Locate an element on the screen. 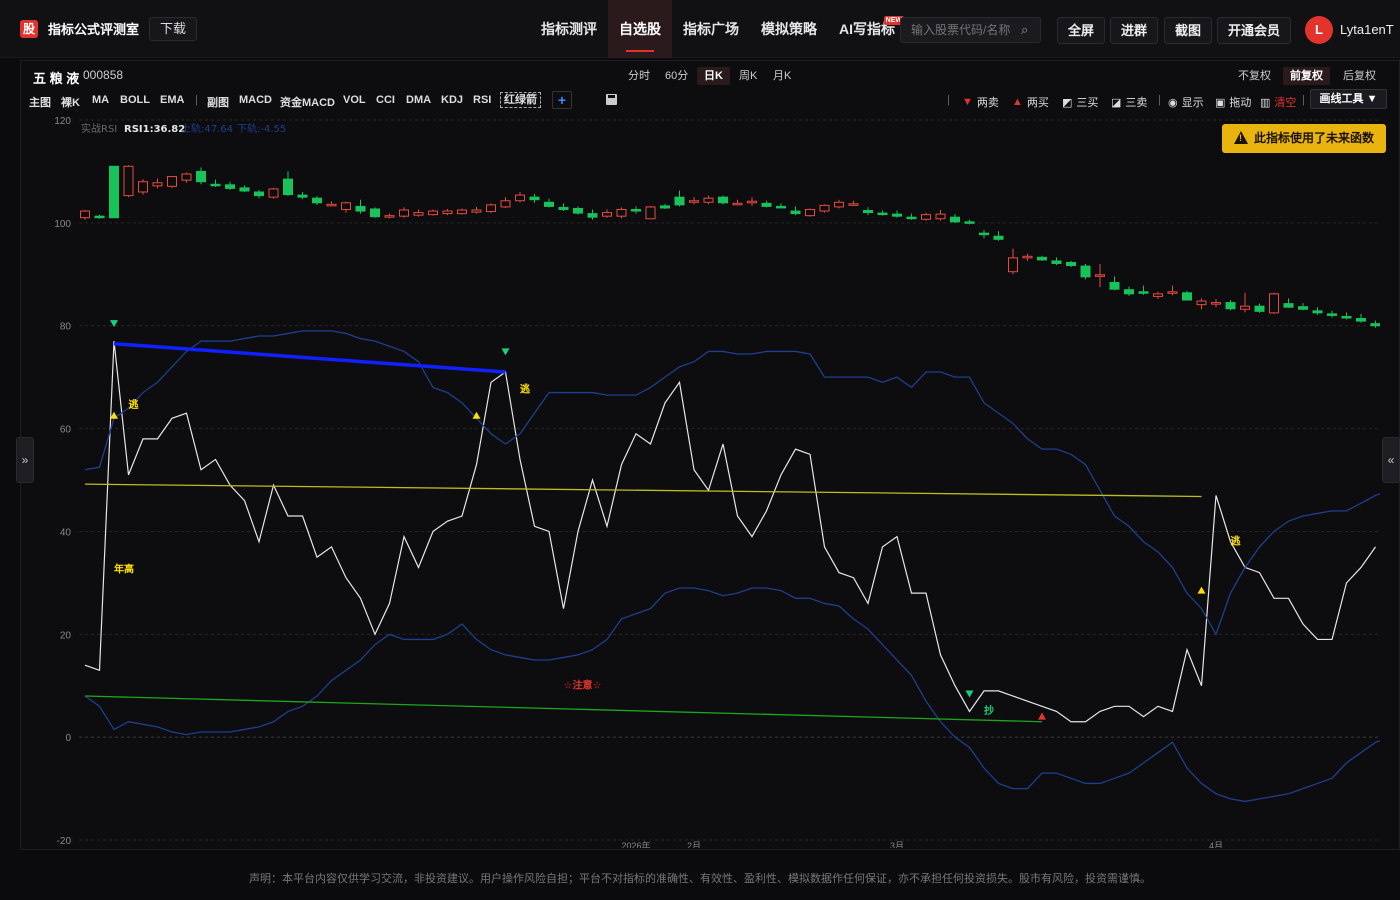 This screenshot has width=1400, height=900. adjust-backward: 后复权 is located at coordinates (1359, 76).